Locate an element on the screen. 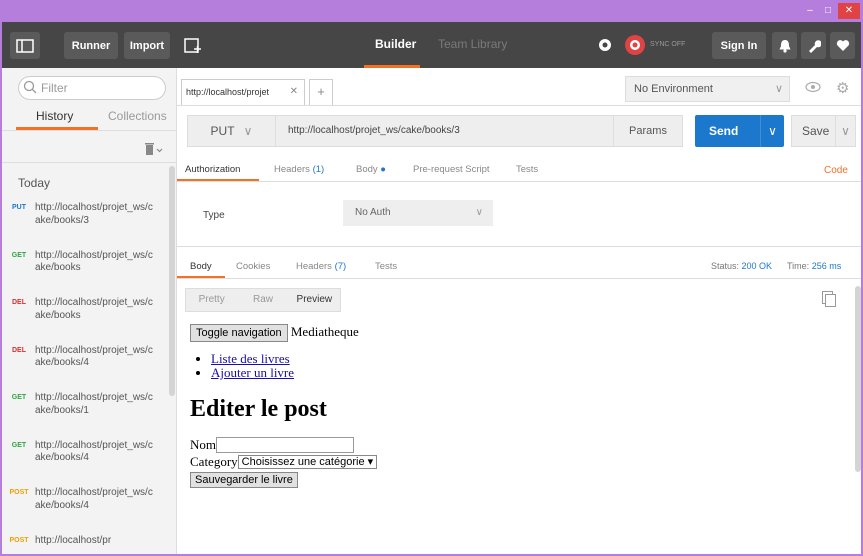 The height and width of the screenshot is (556, 863). close-window-button: ✕ is located at coordinates (849, 11).